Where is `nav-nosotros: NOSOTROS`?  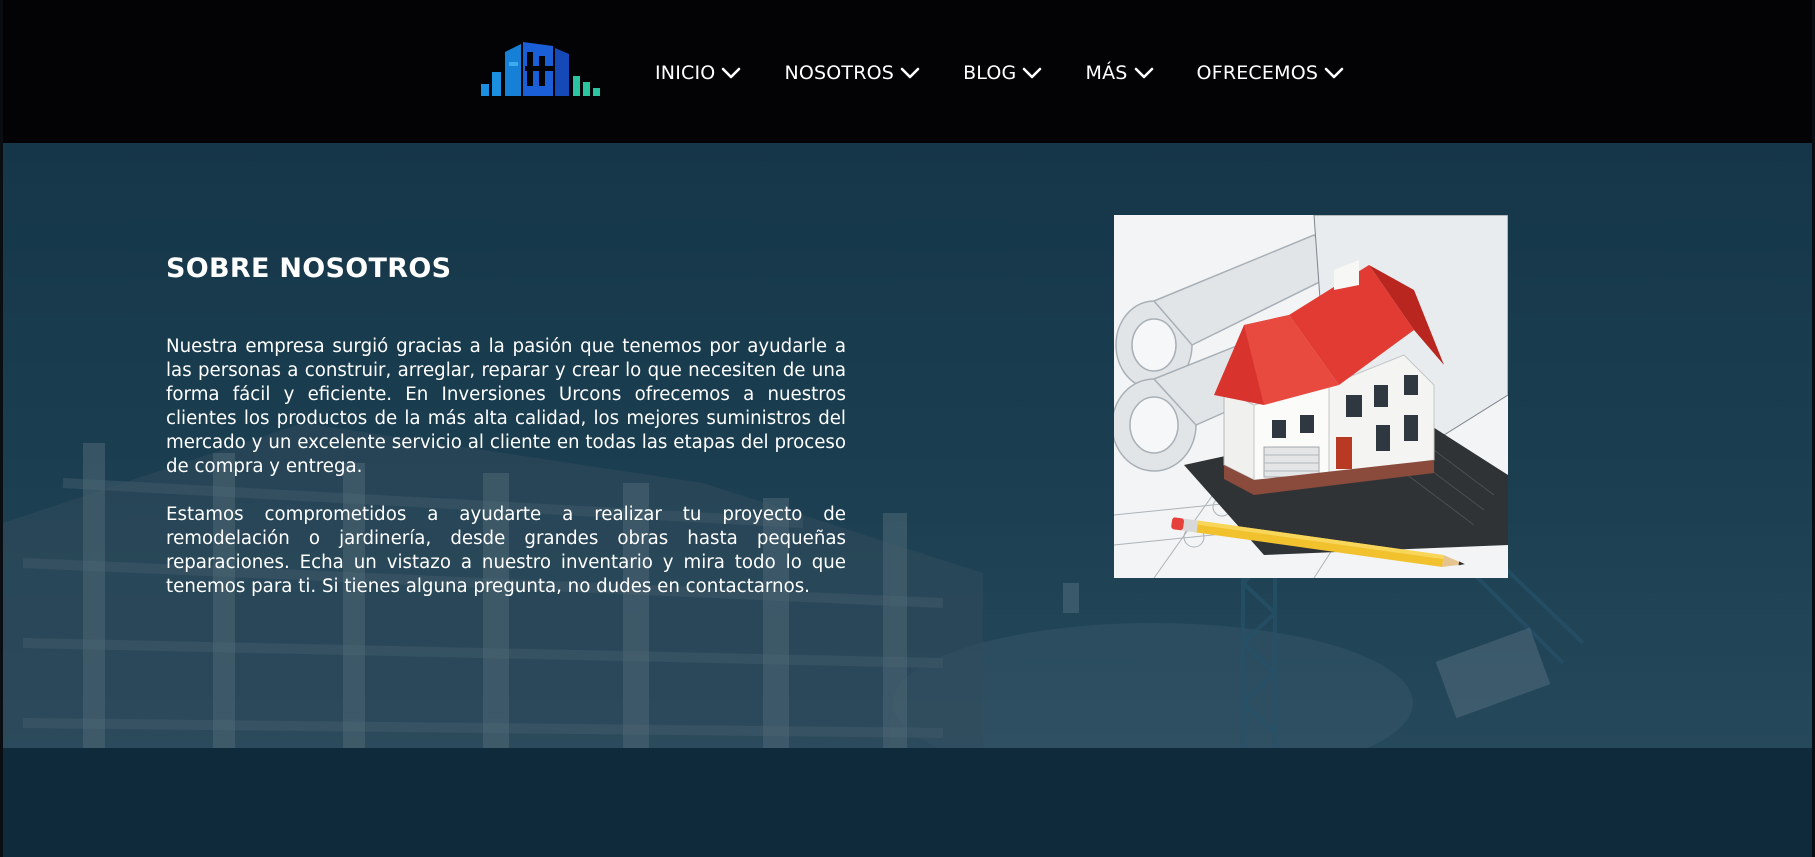 nav-nosotros: NOSOTROS is located at coordinates (852, 73).